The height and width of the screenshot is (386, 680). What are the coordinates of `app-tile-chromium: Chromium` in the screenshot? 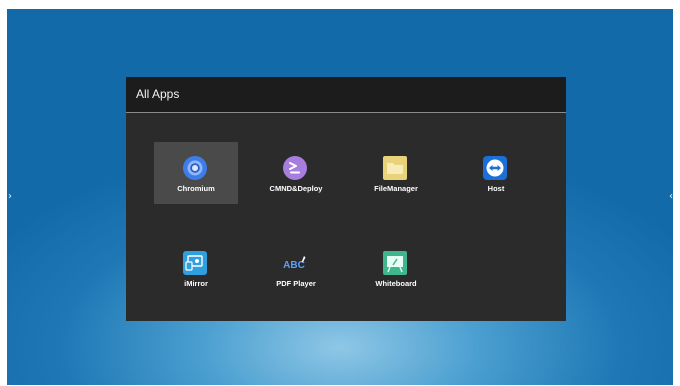 It's located at (196, 173).